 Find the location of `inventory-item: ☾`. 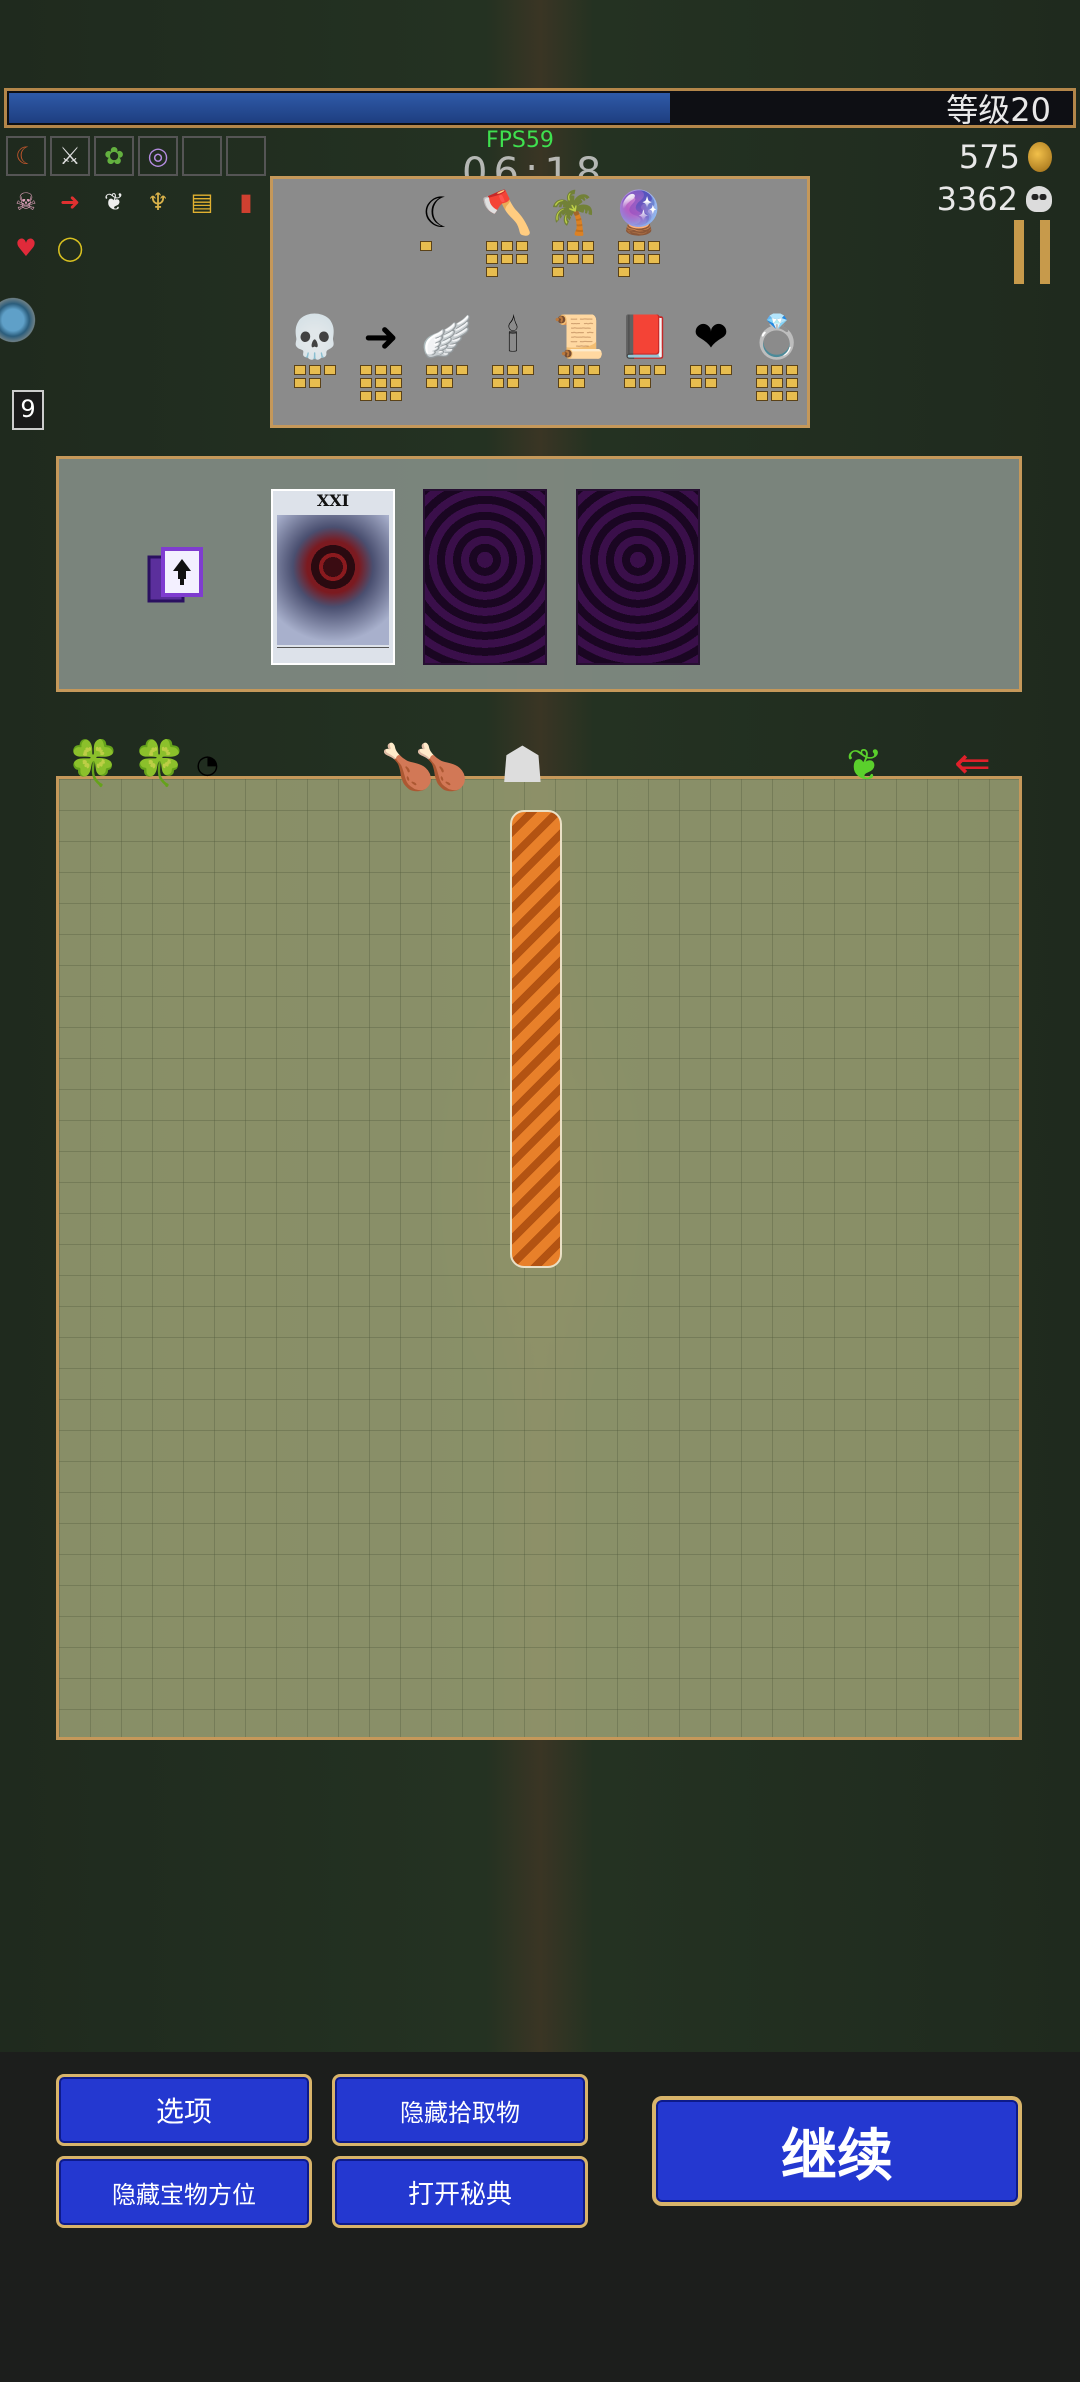

inventory-item: ☾ is located at coordinates (441, 232).